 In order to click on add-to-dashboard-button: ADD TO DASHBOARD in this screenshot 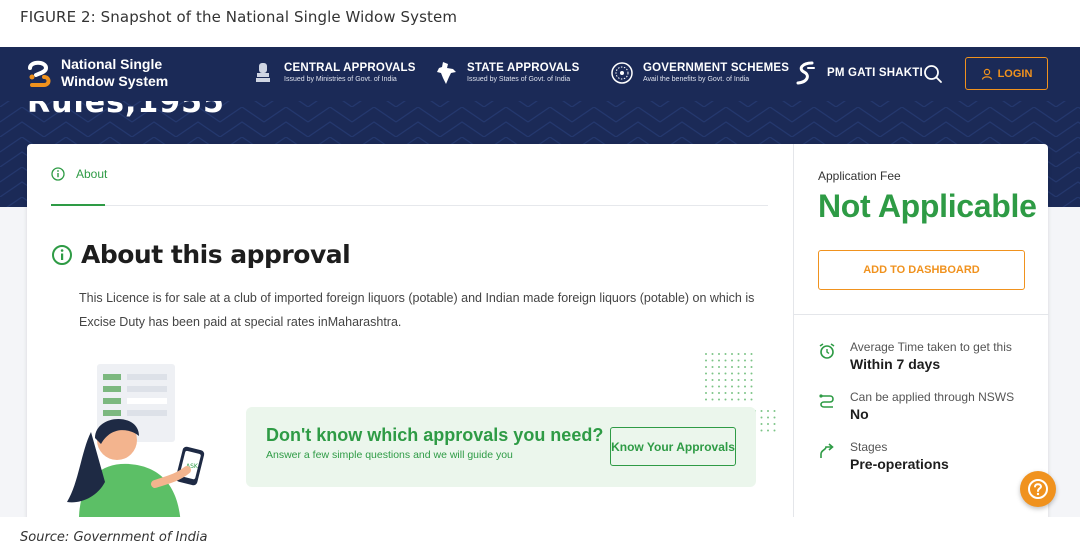, I will do `click(921, 270)`.